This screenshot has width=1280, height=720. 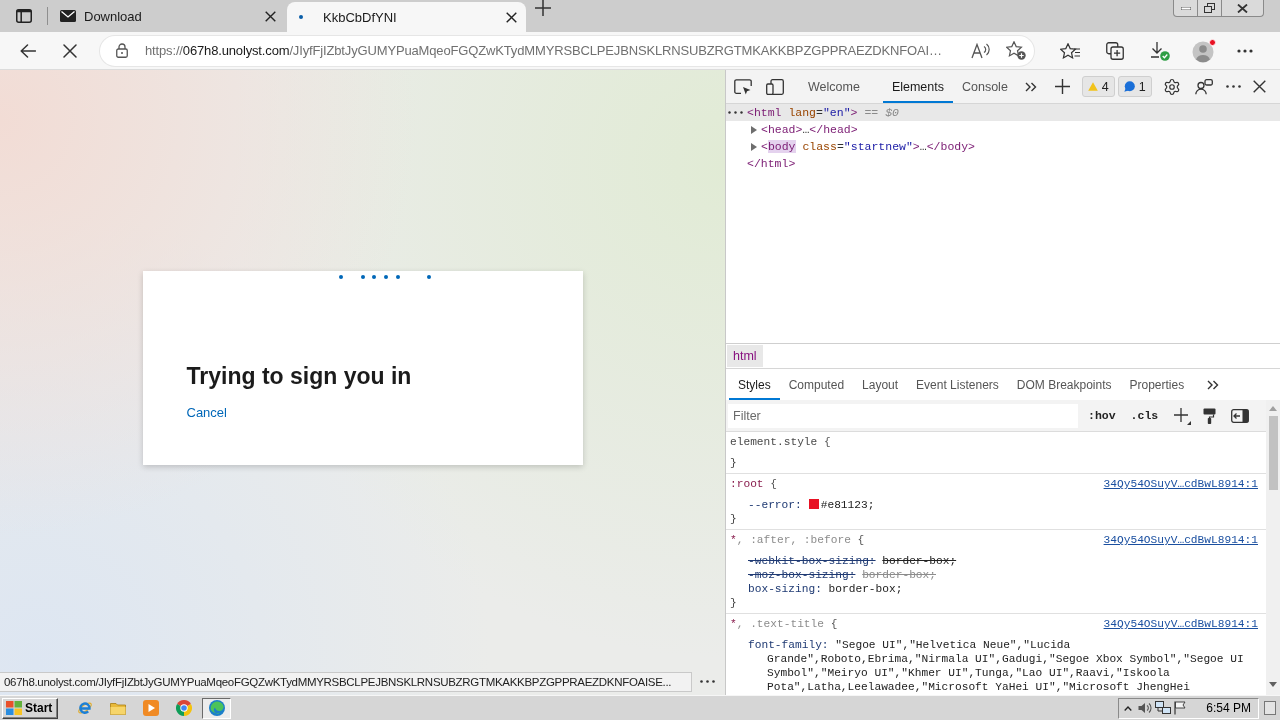 I want to click on styles-pane-tab: Event Listeners, so click(x=957, y=384).